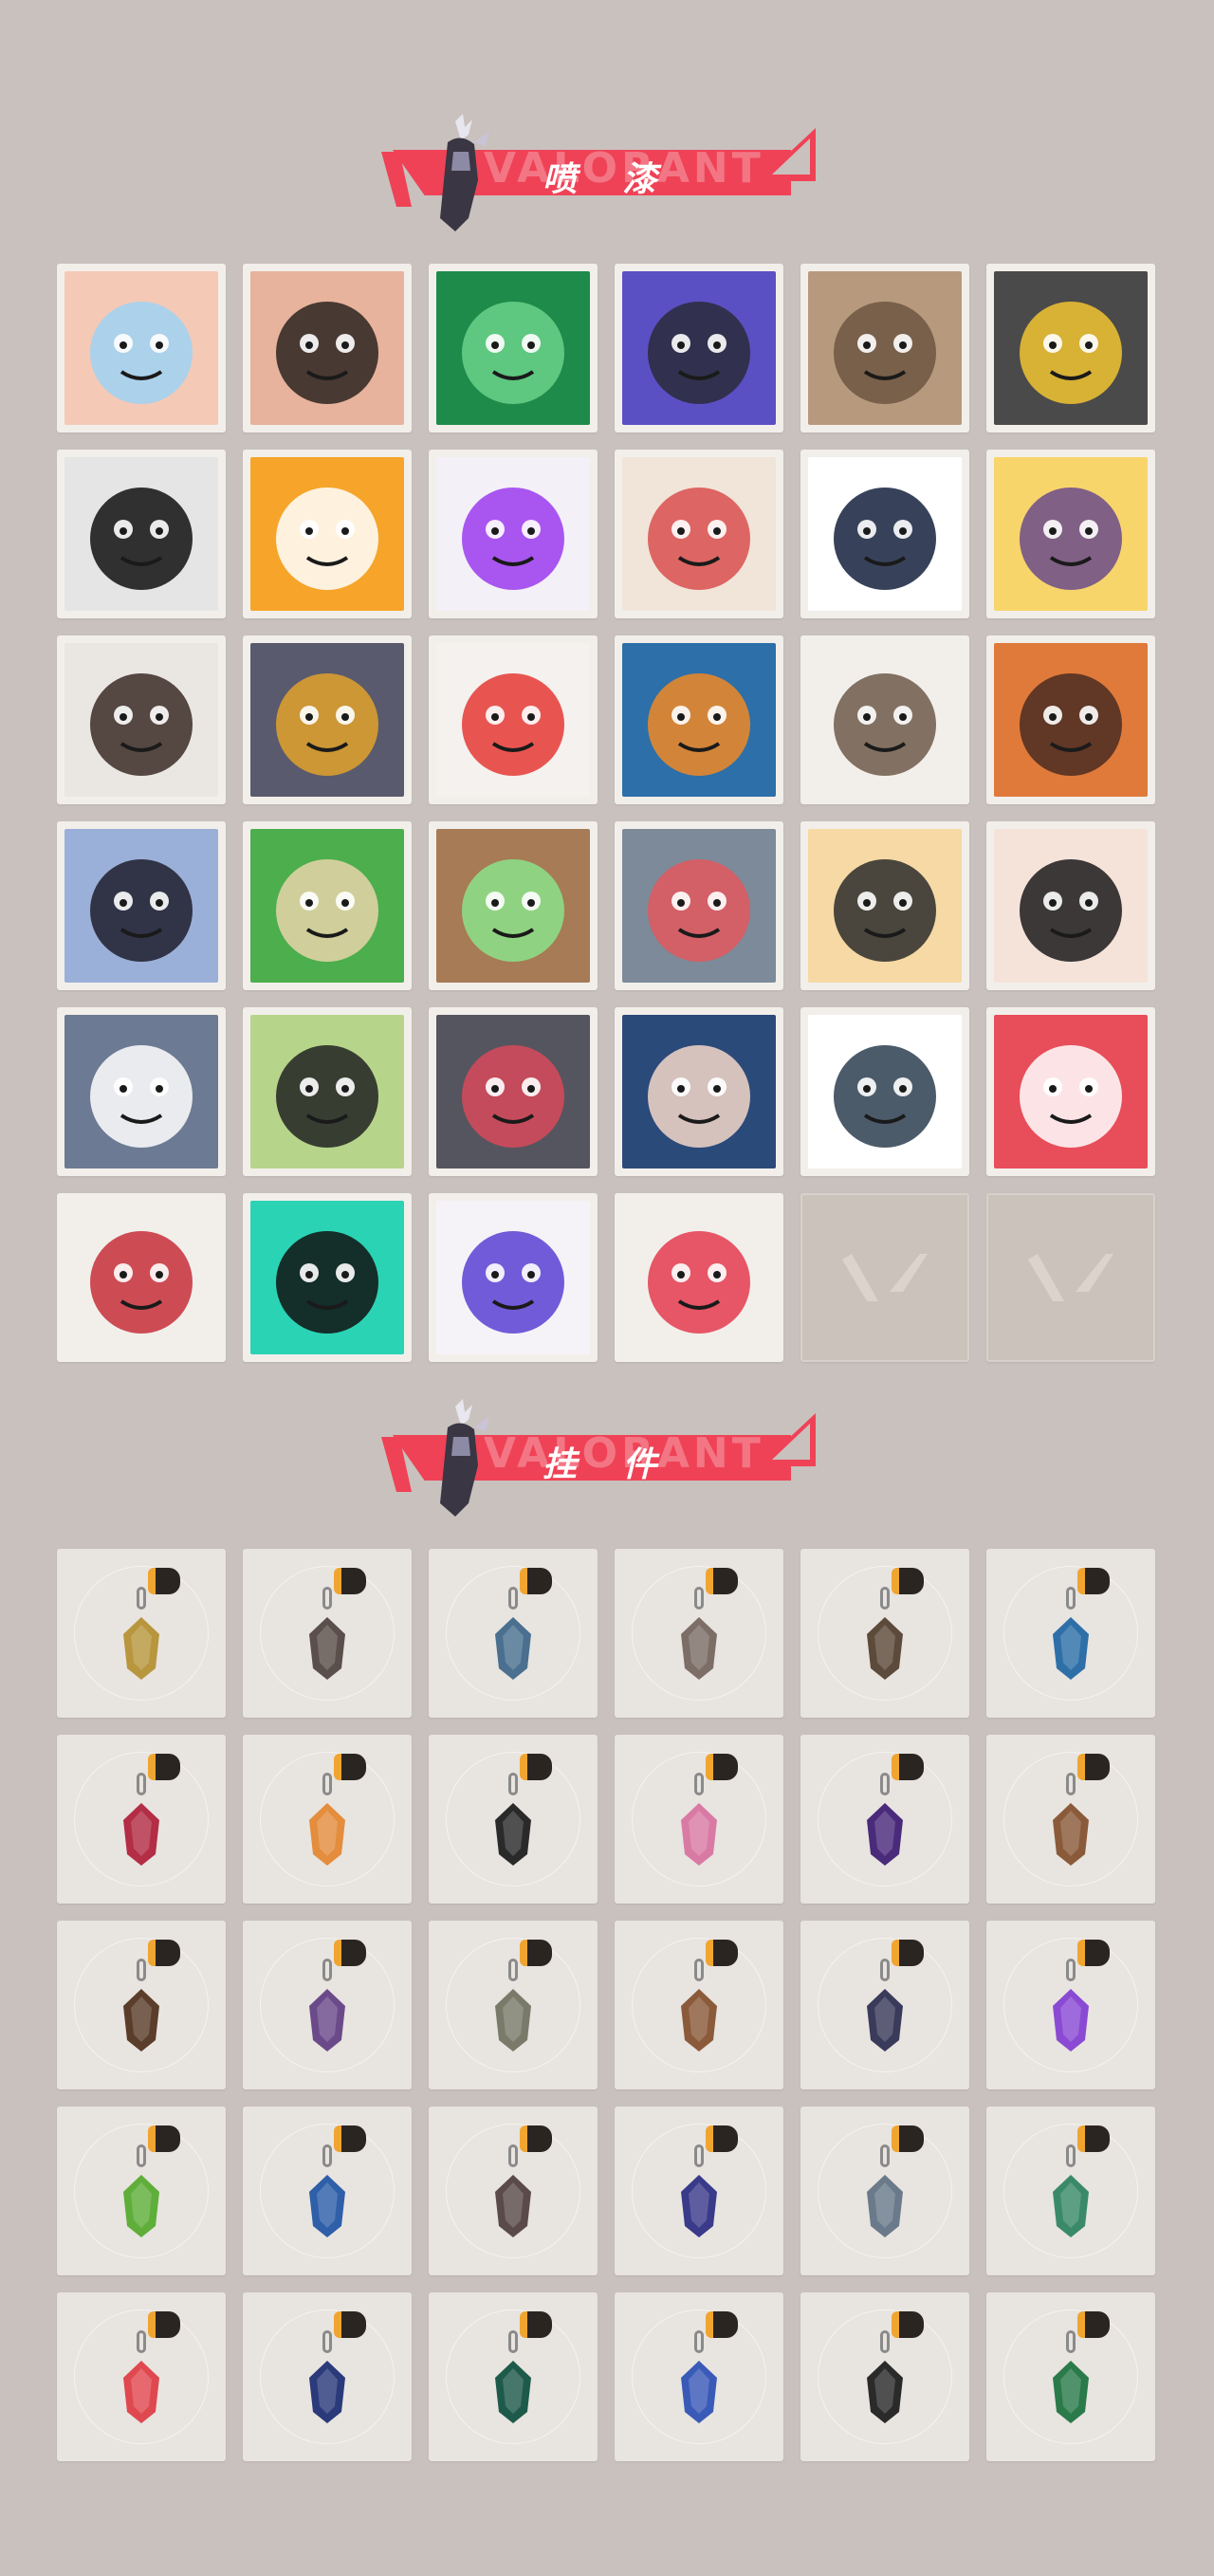 The width and height of the screenshot is (1214, 2576). I want to click on mini-agent-charm, so click(327, 2005).